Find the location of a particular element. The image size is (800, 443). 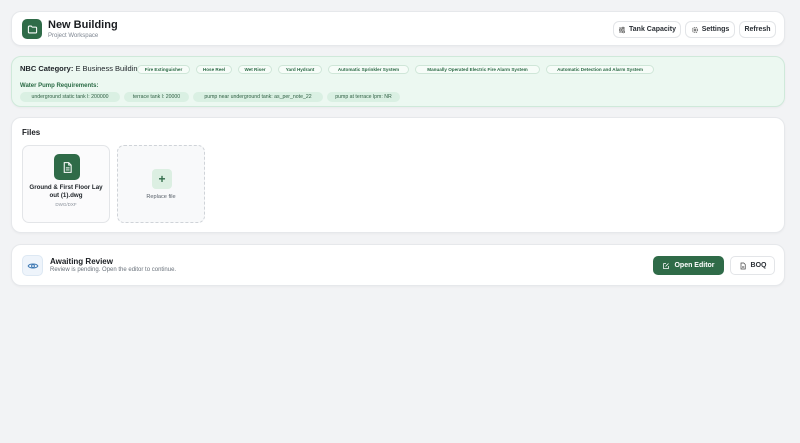

nbc-tag: Automatic Detection and Alarm System is located at coordinates (600, 69).